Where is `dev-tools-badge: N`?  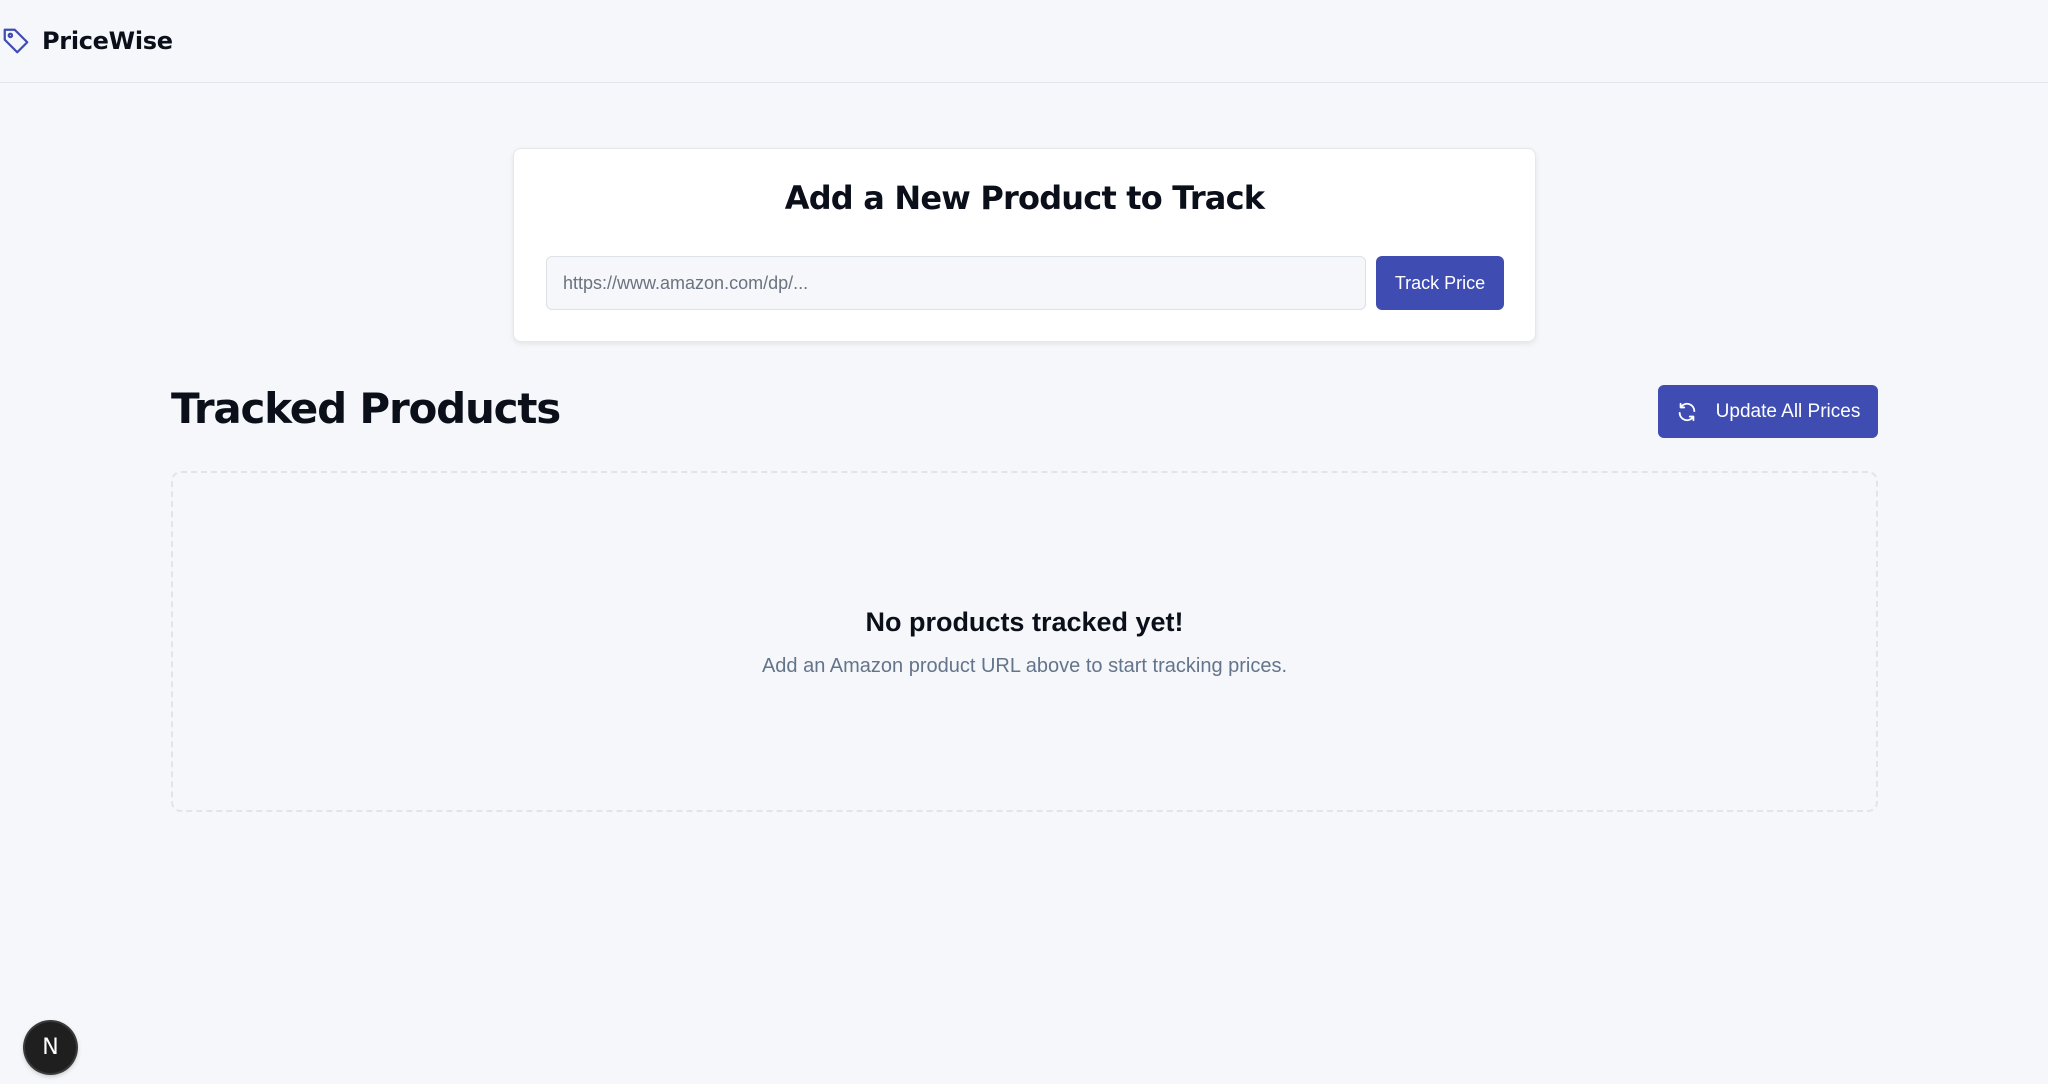
dev-tools-badge: N is located at coordinates (50, 1047).